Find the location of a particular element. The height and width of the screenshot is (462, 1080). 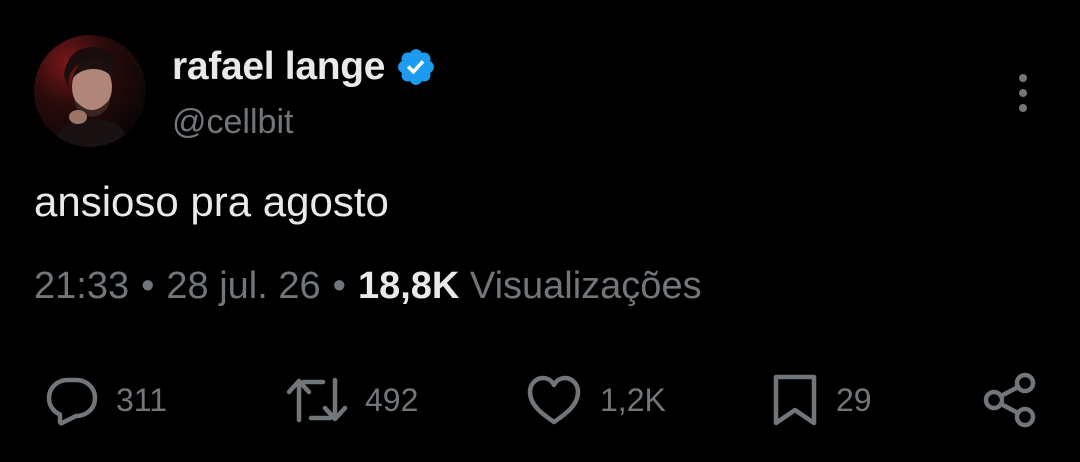

heart-icon is located at coordinates (554, 400).